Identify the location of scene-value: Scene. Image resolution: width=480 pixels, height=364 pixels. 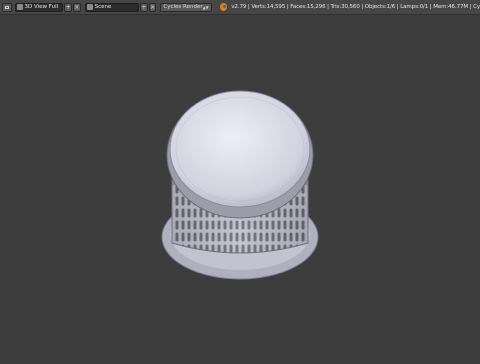
(103, 7).